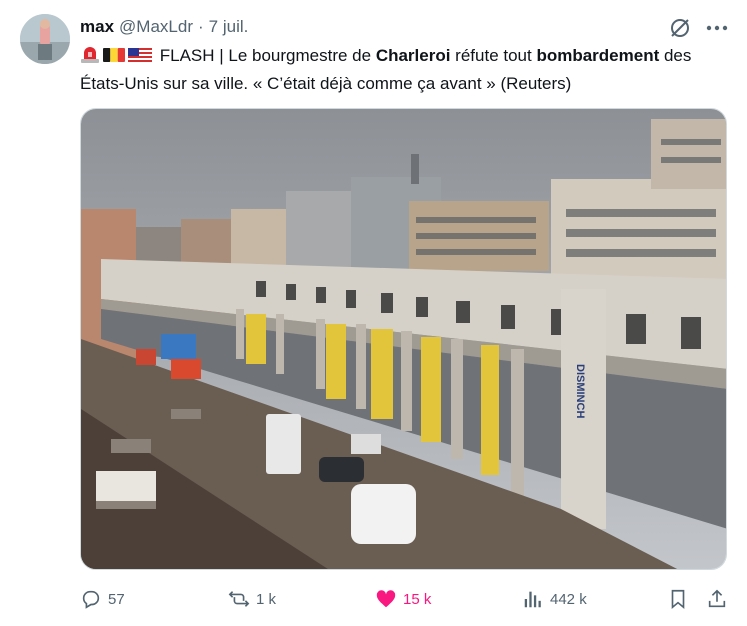 The width and height of the screenshot is (747, 626). What do you see at coordinates (252, 599) in the screenshot?
I see `retweet-button: 1 k` at bounding box center [252, 599].